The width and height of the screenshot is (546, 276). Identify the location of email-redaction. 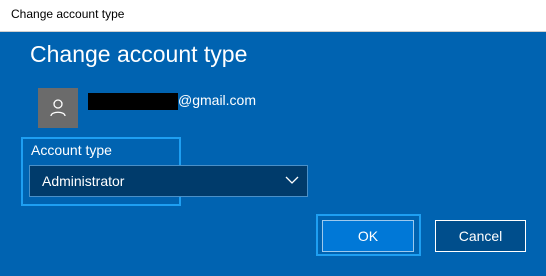
(133, 101).